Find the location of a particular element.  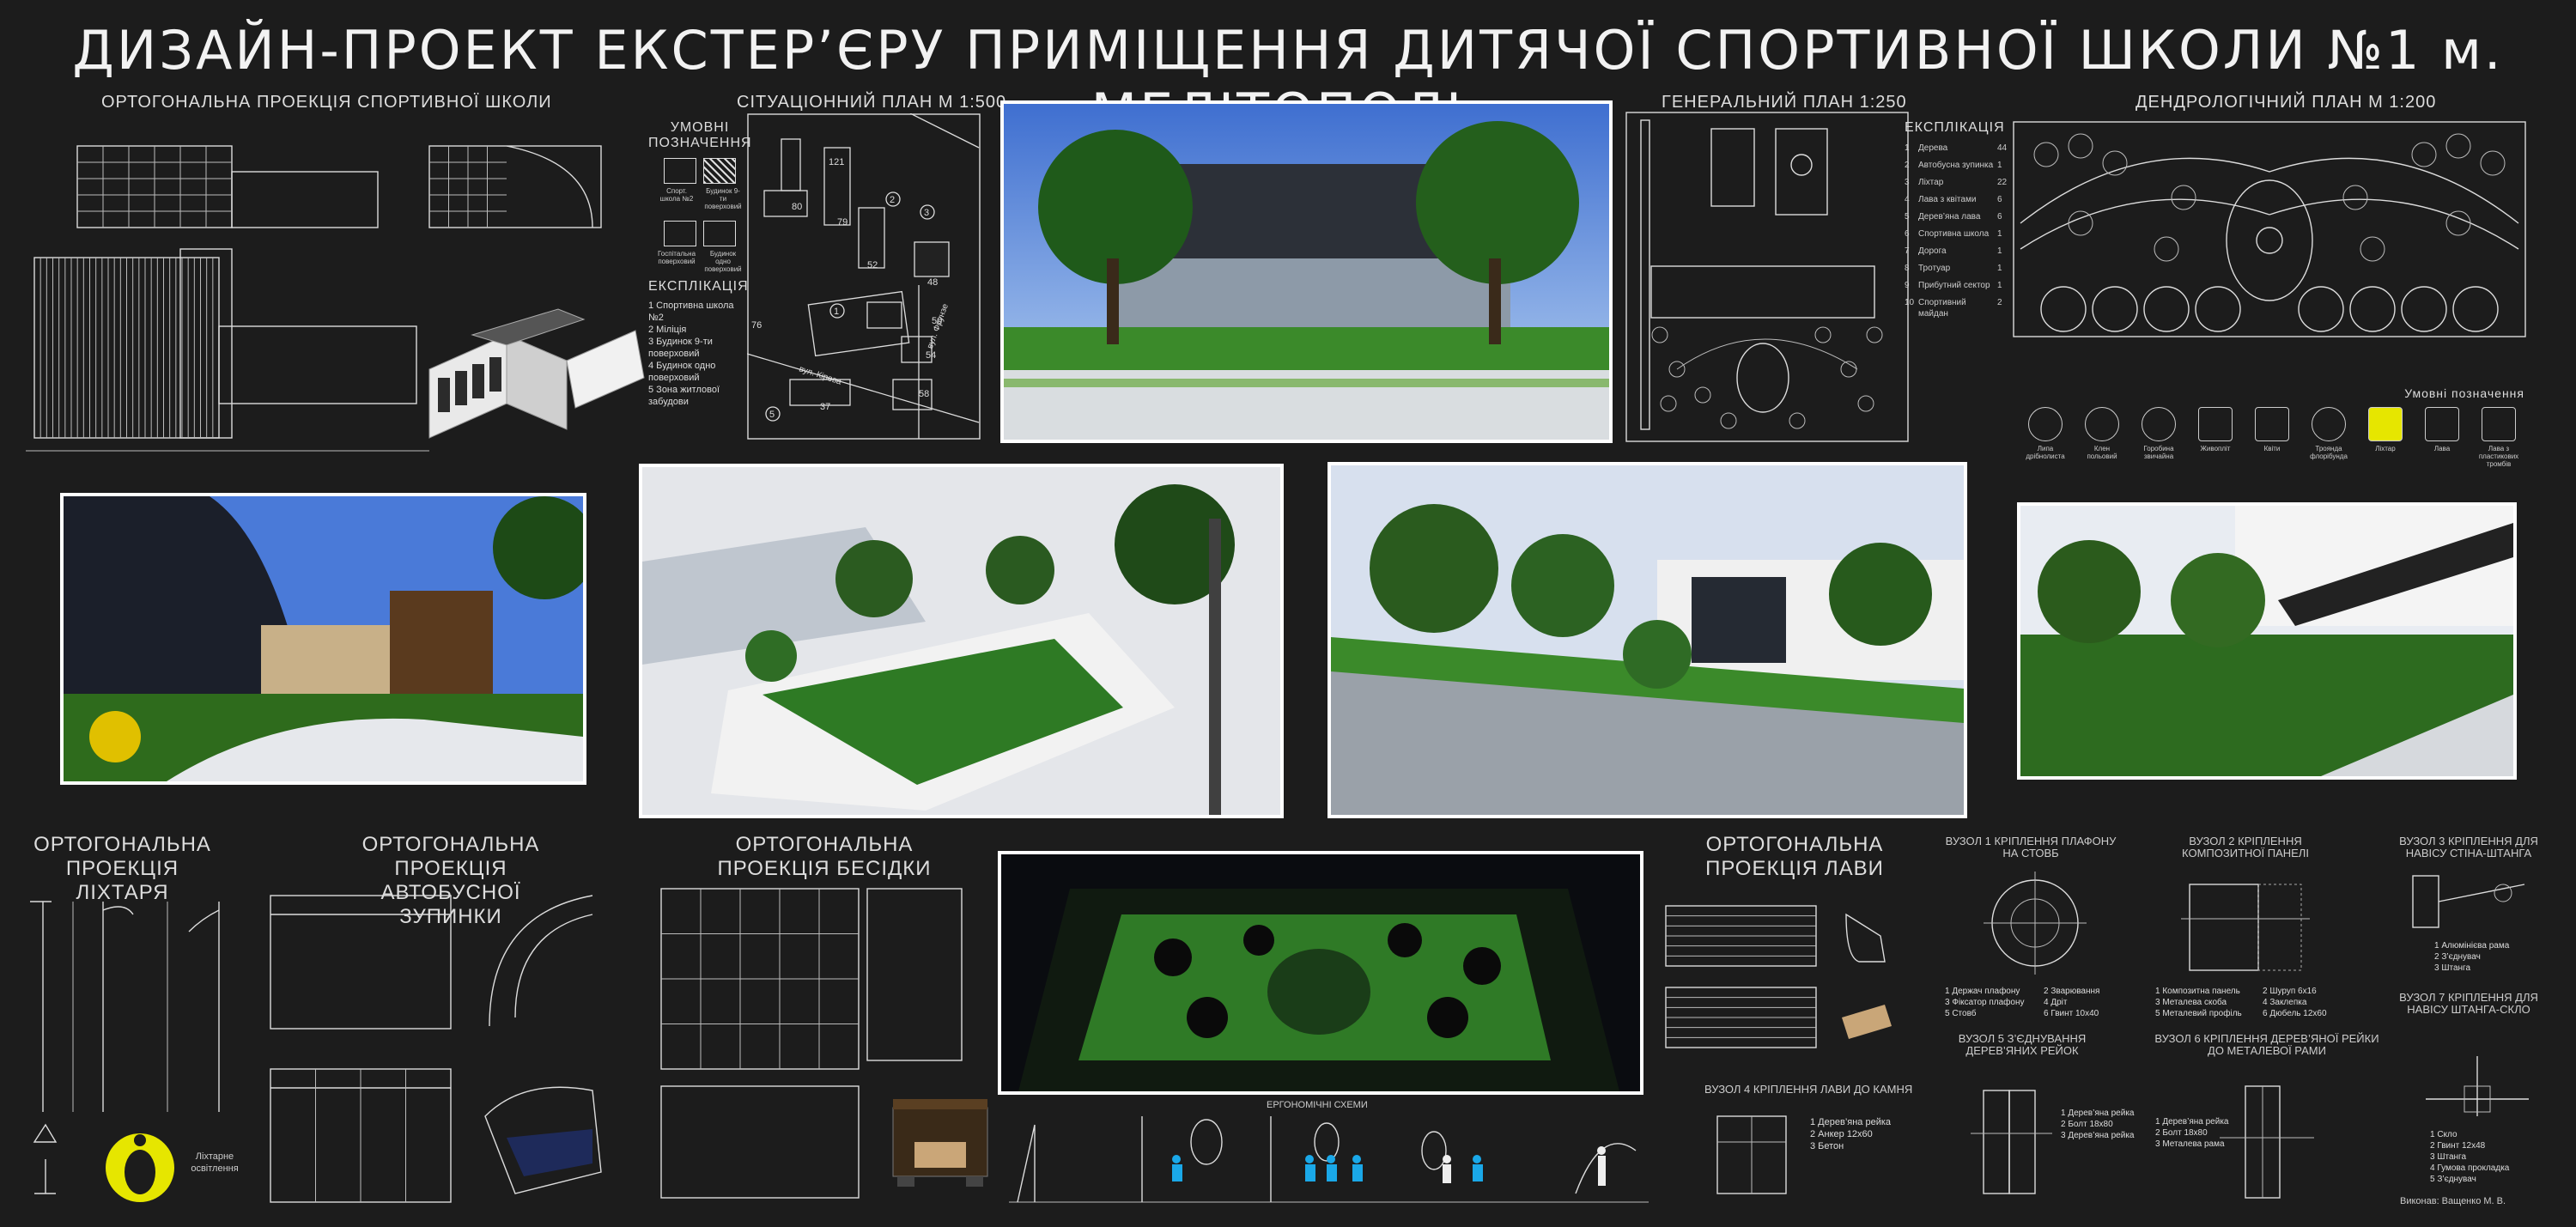

dendro-legend-item: Горобина звичайна is located at coordinates (2158, 437).